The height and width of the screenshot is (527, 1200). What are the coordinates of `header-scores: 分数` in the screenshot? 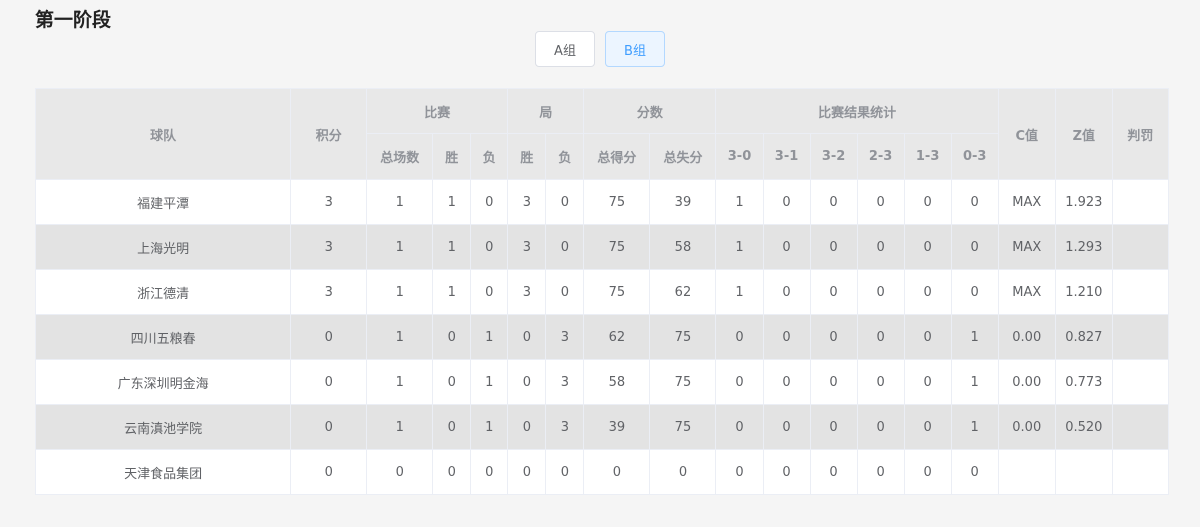 It's located at (650, 111).